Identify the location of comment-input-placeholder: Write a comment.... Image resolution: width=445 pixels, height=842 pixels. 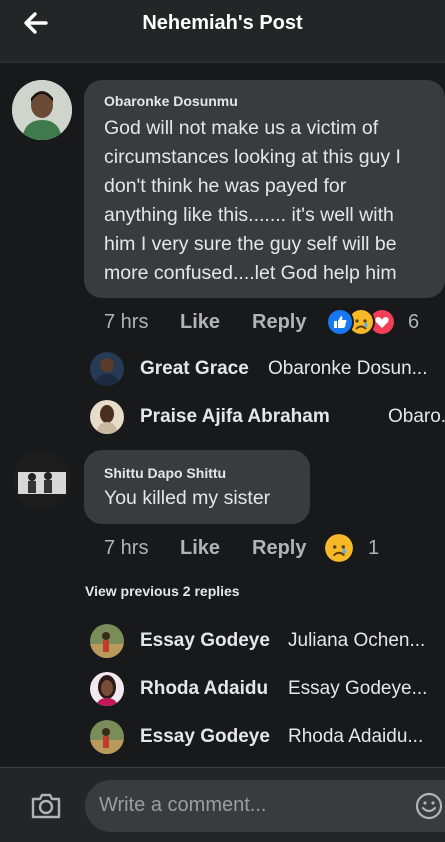
(183, 805).